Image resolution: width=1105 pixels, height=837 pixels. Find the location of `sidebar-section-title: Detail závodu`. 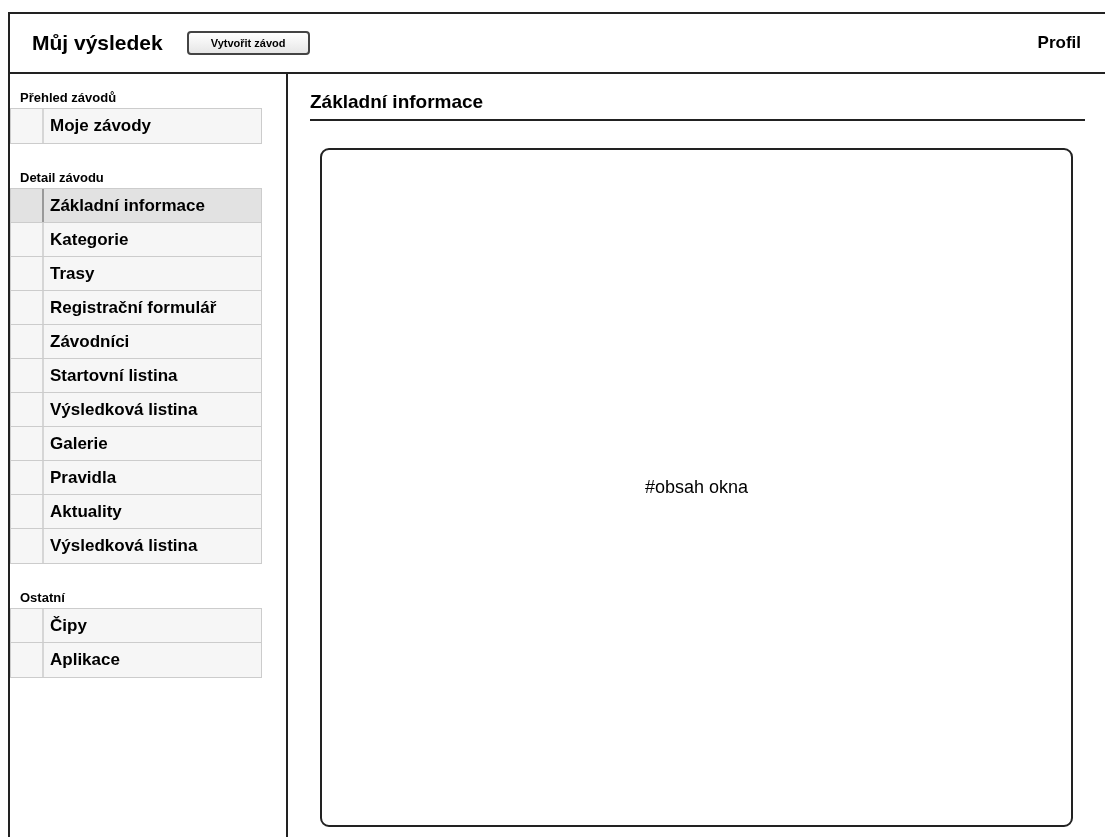

sidebar-section-title: Detail závodu is located at coordinates (62, 178).